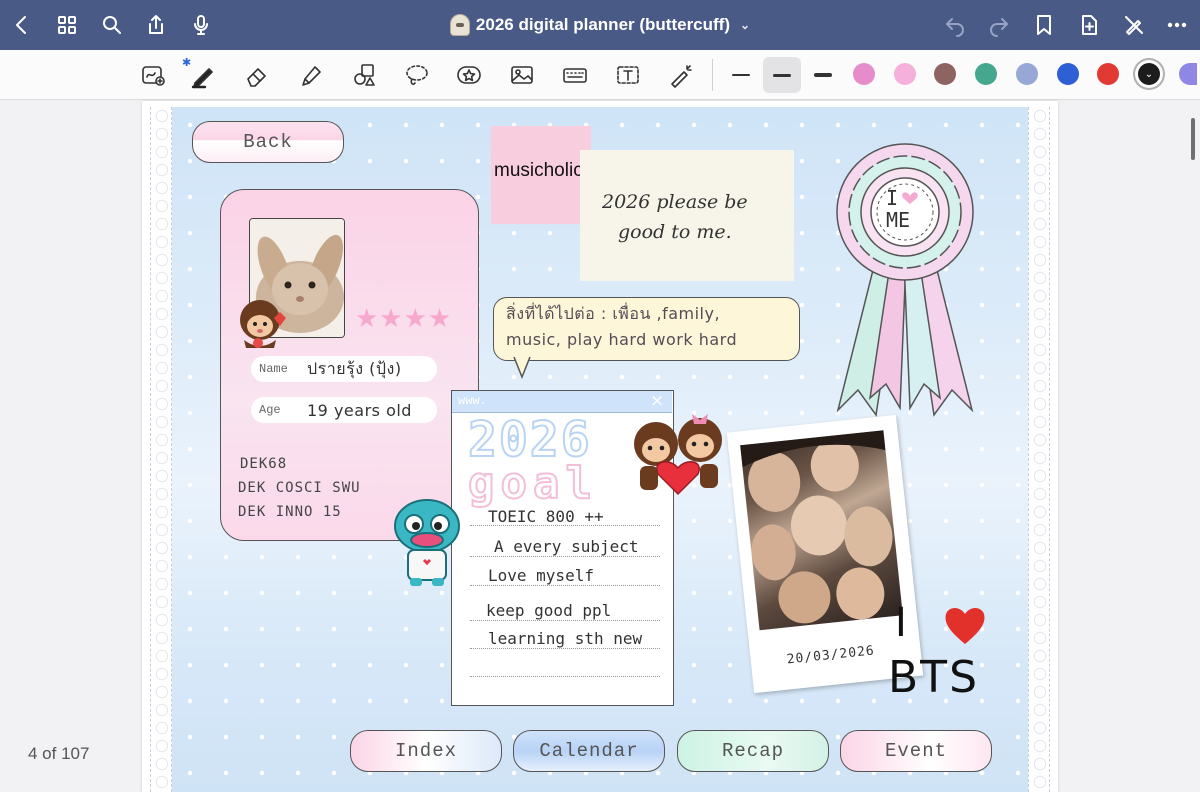 The image size is (1200, 792). What do you see at coordinates (161, 449) in the screenshot?
I see `lace-border-left` at bounding box center [161, 449].